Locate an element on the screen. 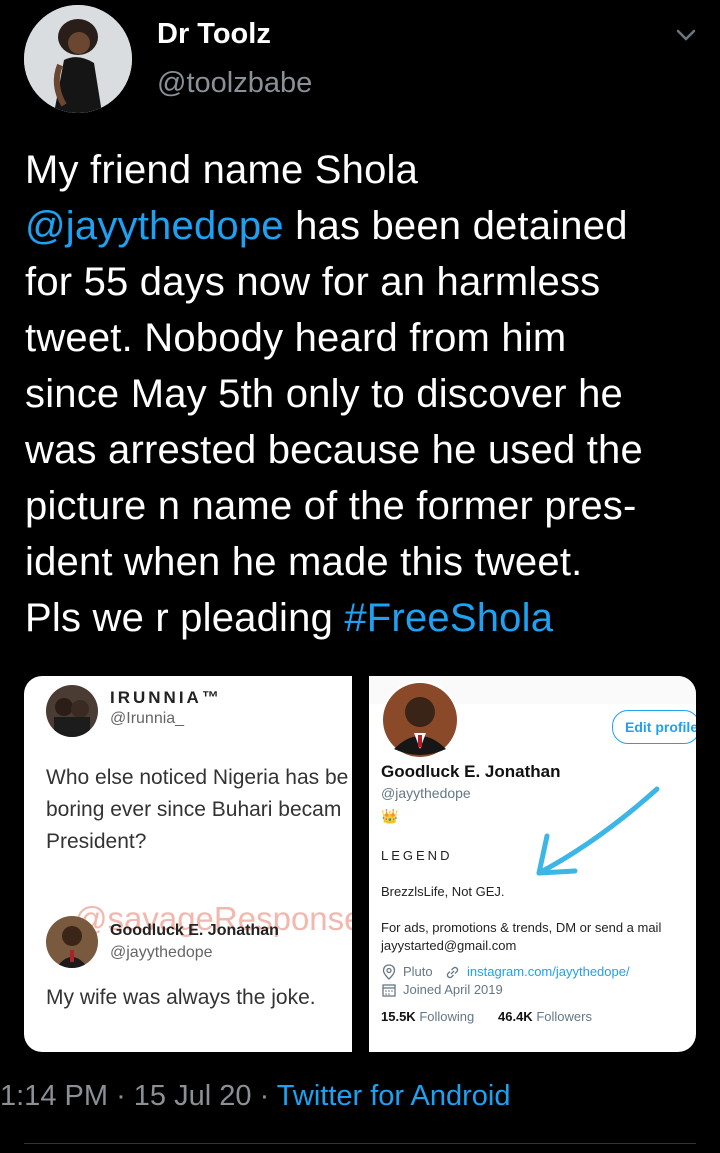 The width and height of the screenshot is (720, 1153). bio-line: BrezzlsLife, Not GEJ. is located at coordinates (443, 891).